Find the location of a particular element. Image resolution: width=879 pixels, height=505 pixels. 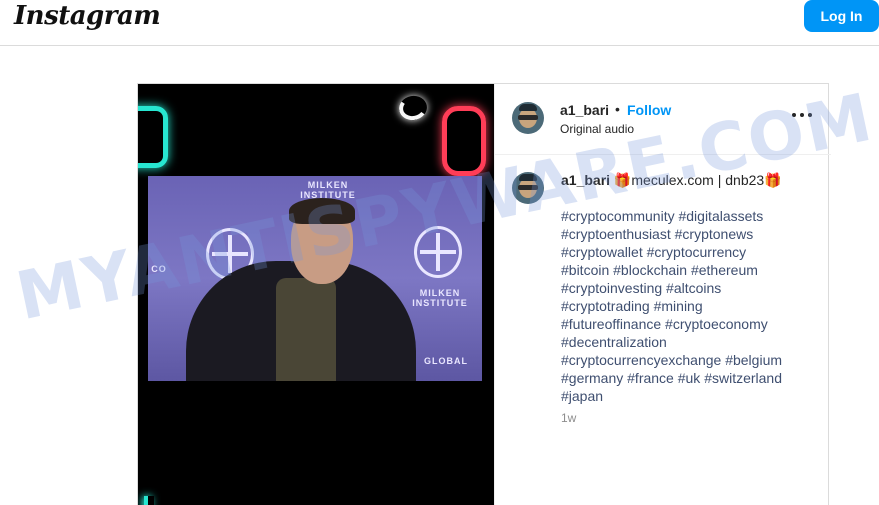

hashtag-line: #bitcoin #blockchain #ethereum is located at coordinates (686, 270).